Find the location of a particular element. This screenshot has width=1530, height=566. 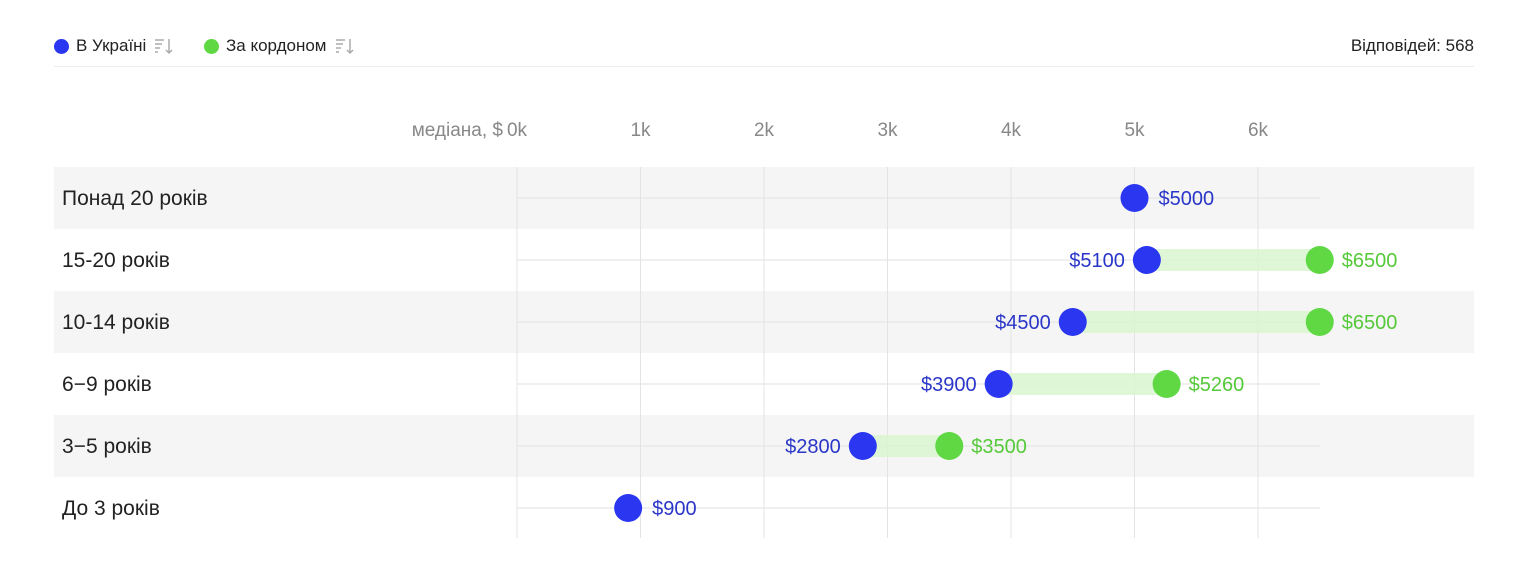

tick-label: 3k is located at coordinates (887, 130).